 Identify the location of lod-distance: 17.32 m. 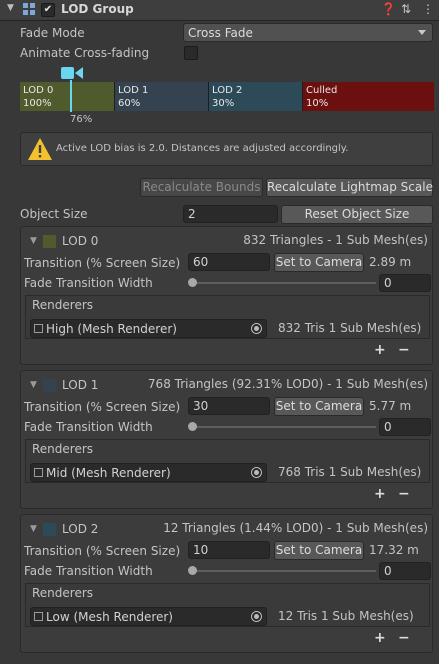
(394, 550).